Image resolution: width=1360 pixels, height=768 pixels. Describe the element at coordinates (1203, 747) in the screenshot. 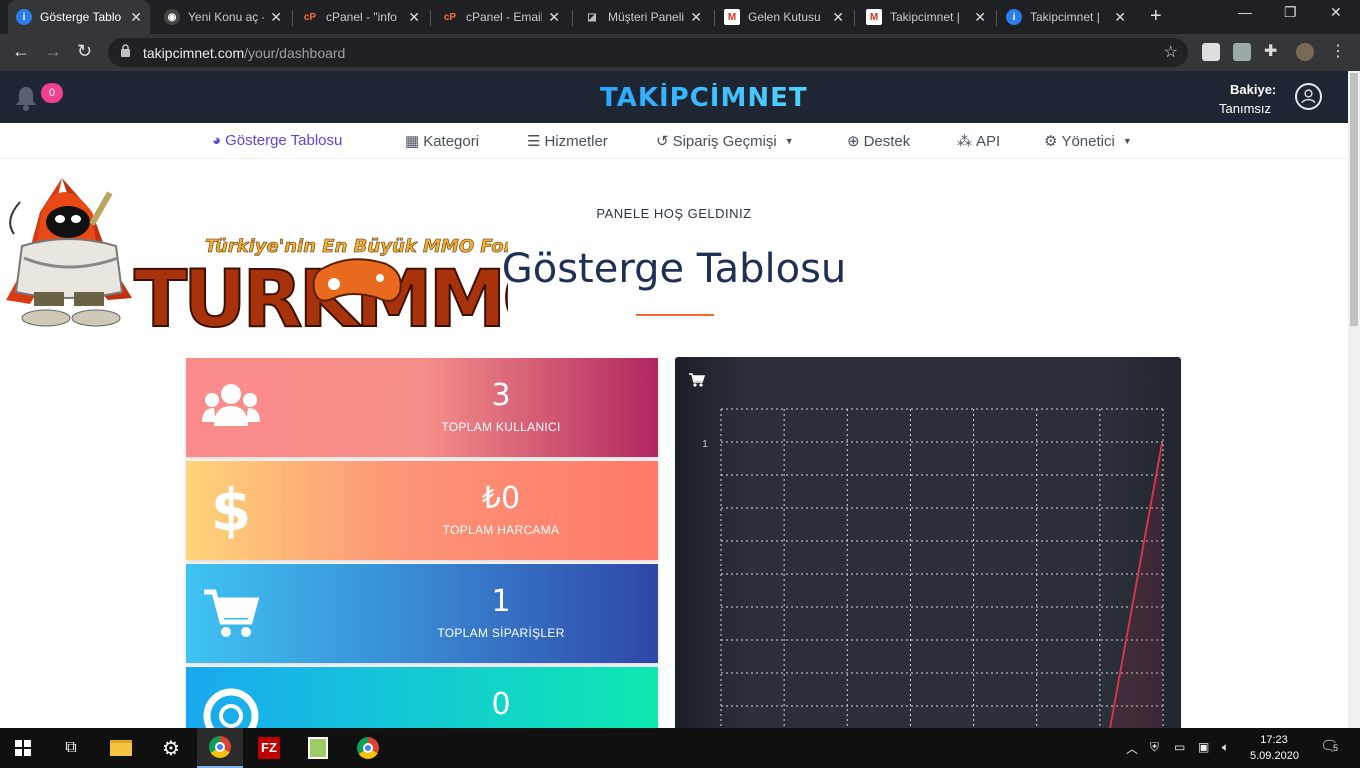

I see `network-icon: ▣` at that location.